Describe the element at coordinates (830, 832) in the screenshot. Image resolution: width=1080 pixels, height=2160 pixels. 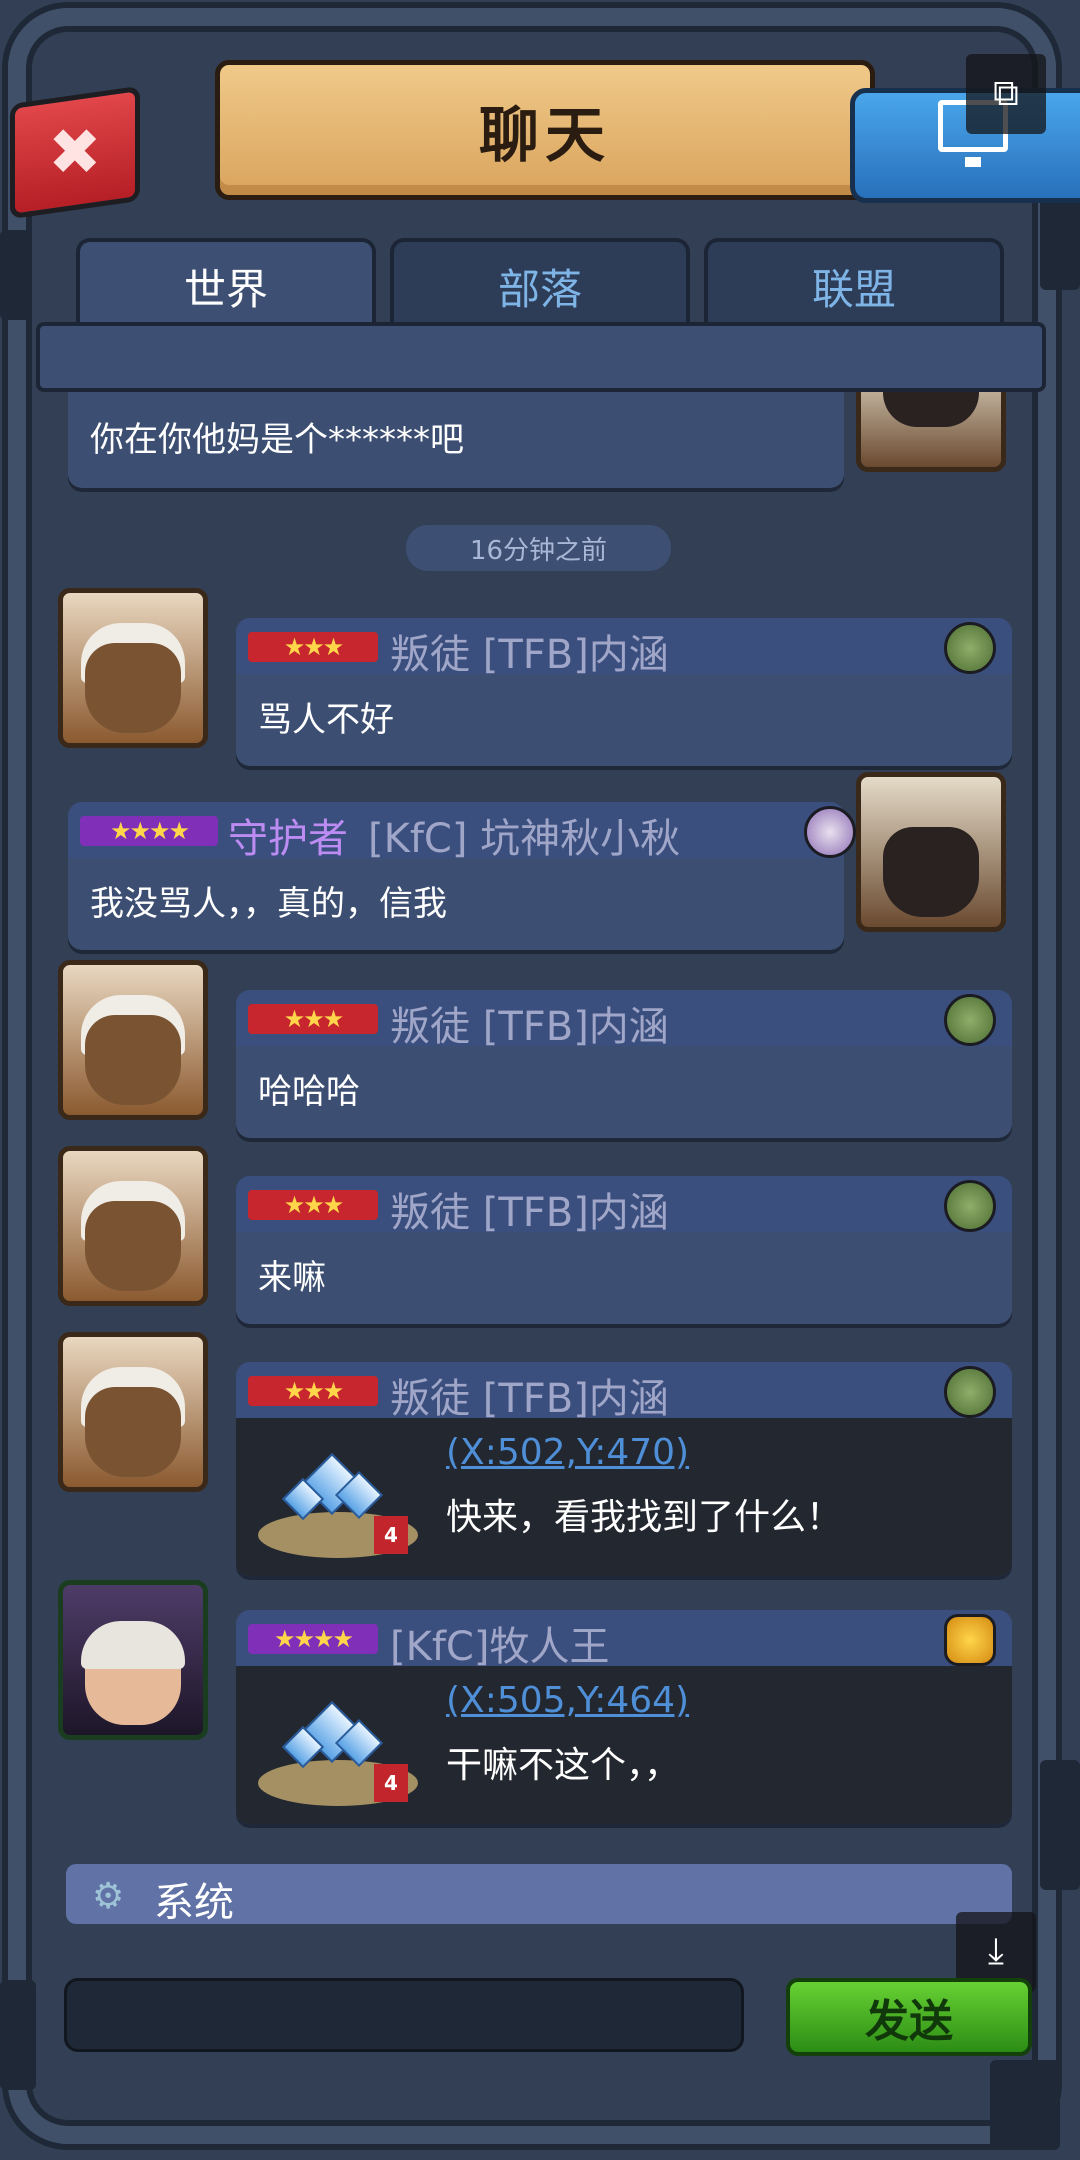
I see `guardian-badge-icon` at that location.